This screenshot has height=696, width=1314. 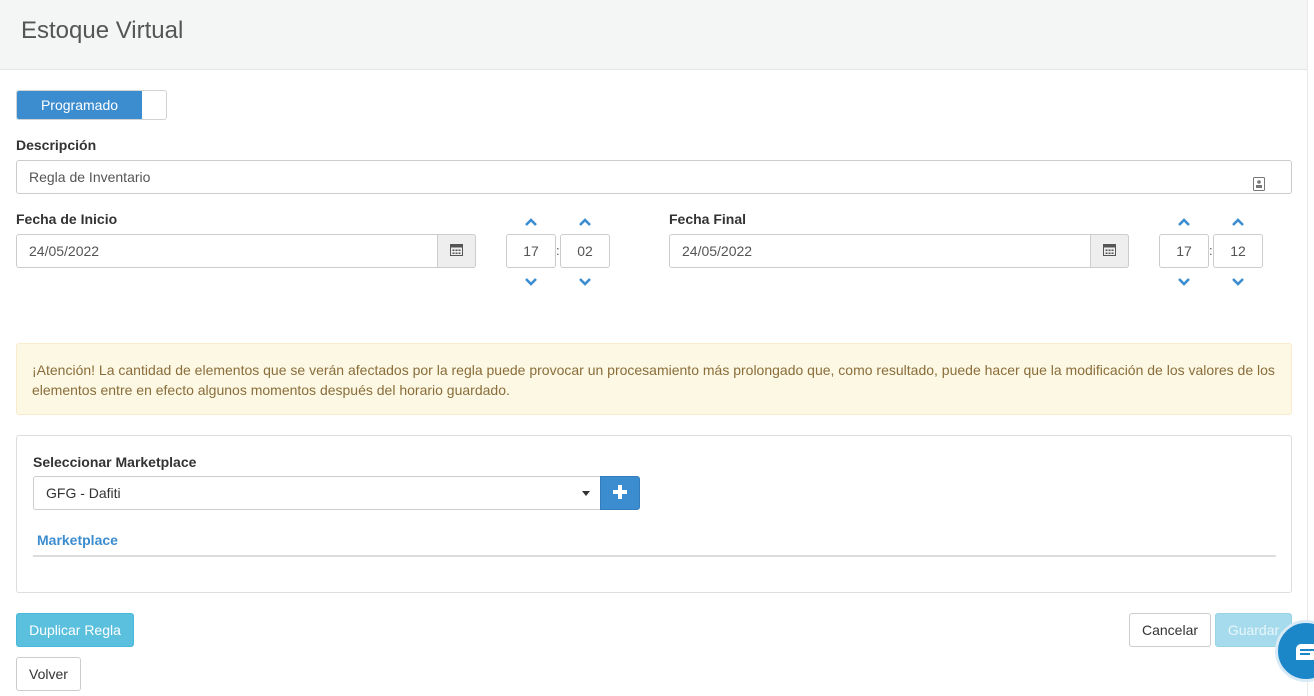 I want to click on description-input: Regla de Inventario, so click(x=654, y=177).